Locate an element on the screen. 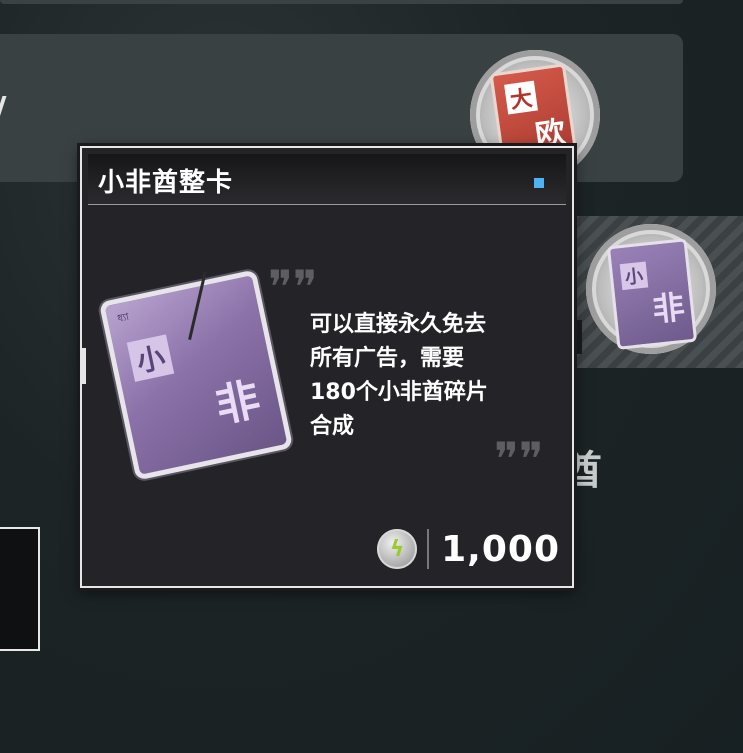 The height and width of the screenshot is (753, 743). desc-line-3: 180个小非酋碎片 is located at coordinates (399, 392).